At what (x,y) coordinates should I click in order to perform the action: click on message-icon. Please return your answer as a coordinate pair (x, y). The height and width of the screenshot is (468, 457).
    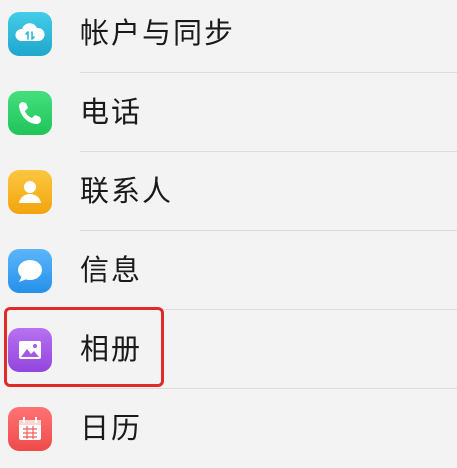
    Looking at the image, I should click on (30, 271).